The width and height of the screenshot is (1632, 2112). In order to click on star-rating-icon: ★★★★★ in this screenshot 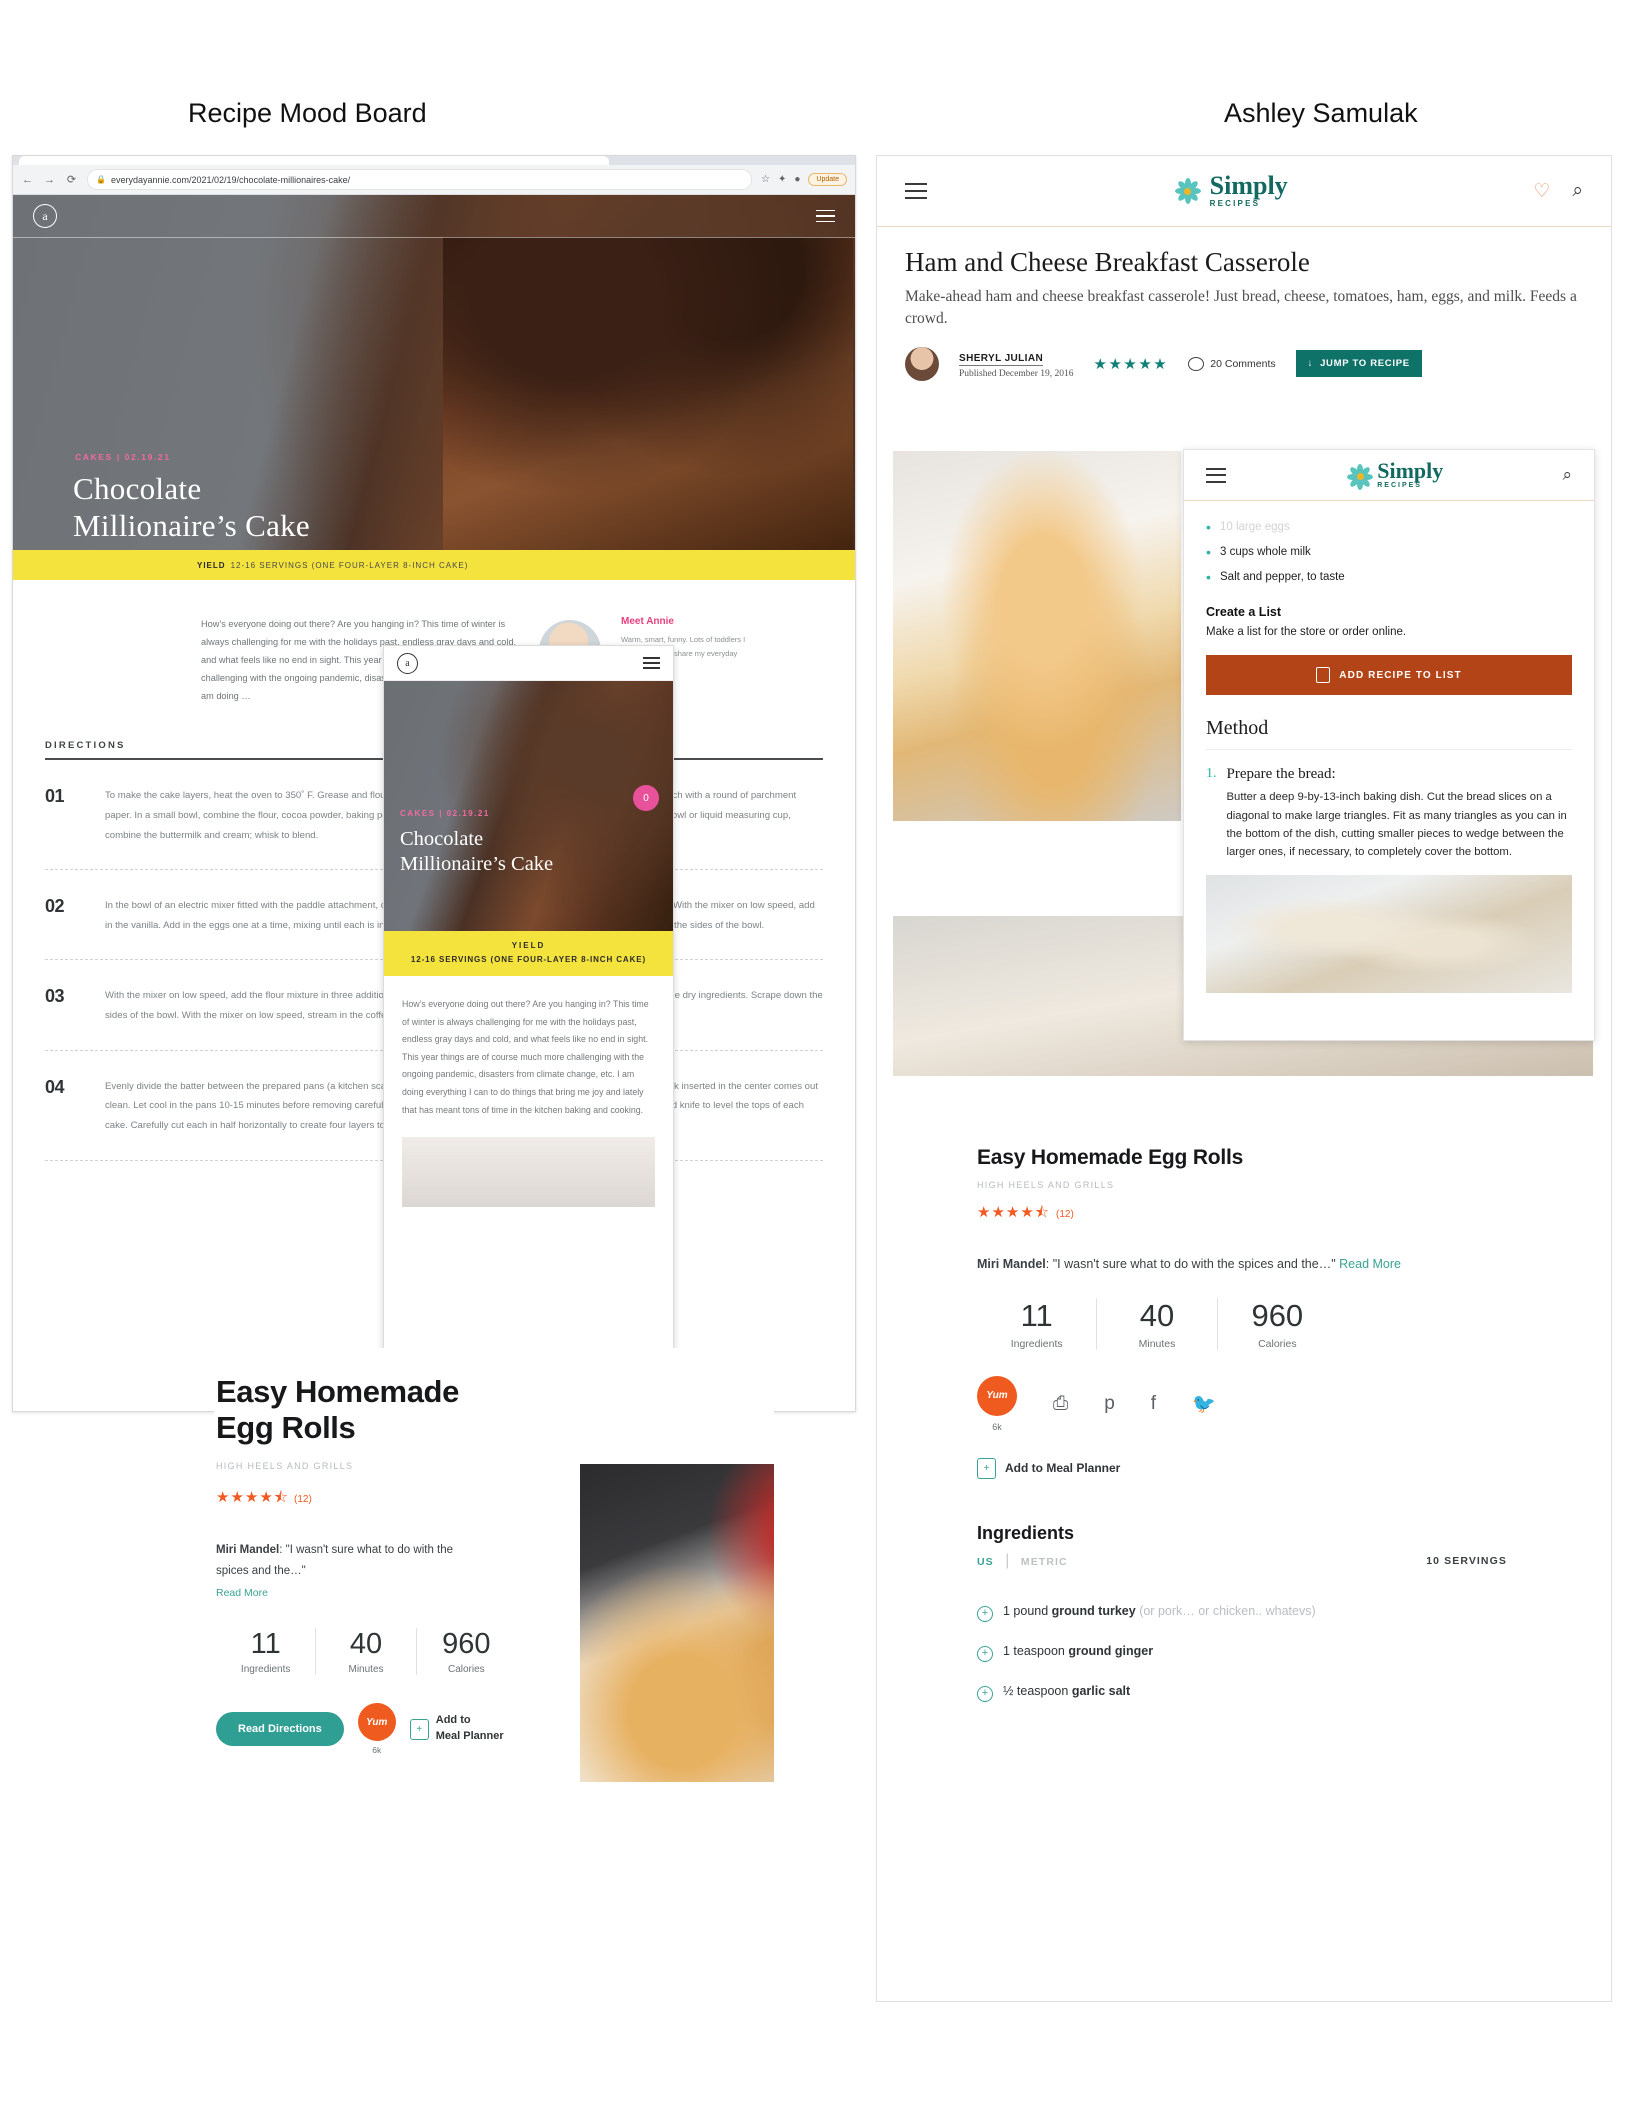, I will do `click(1131, 364)`.